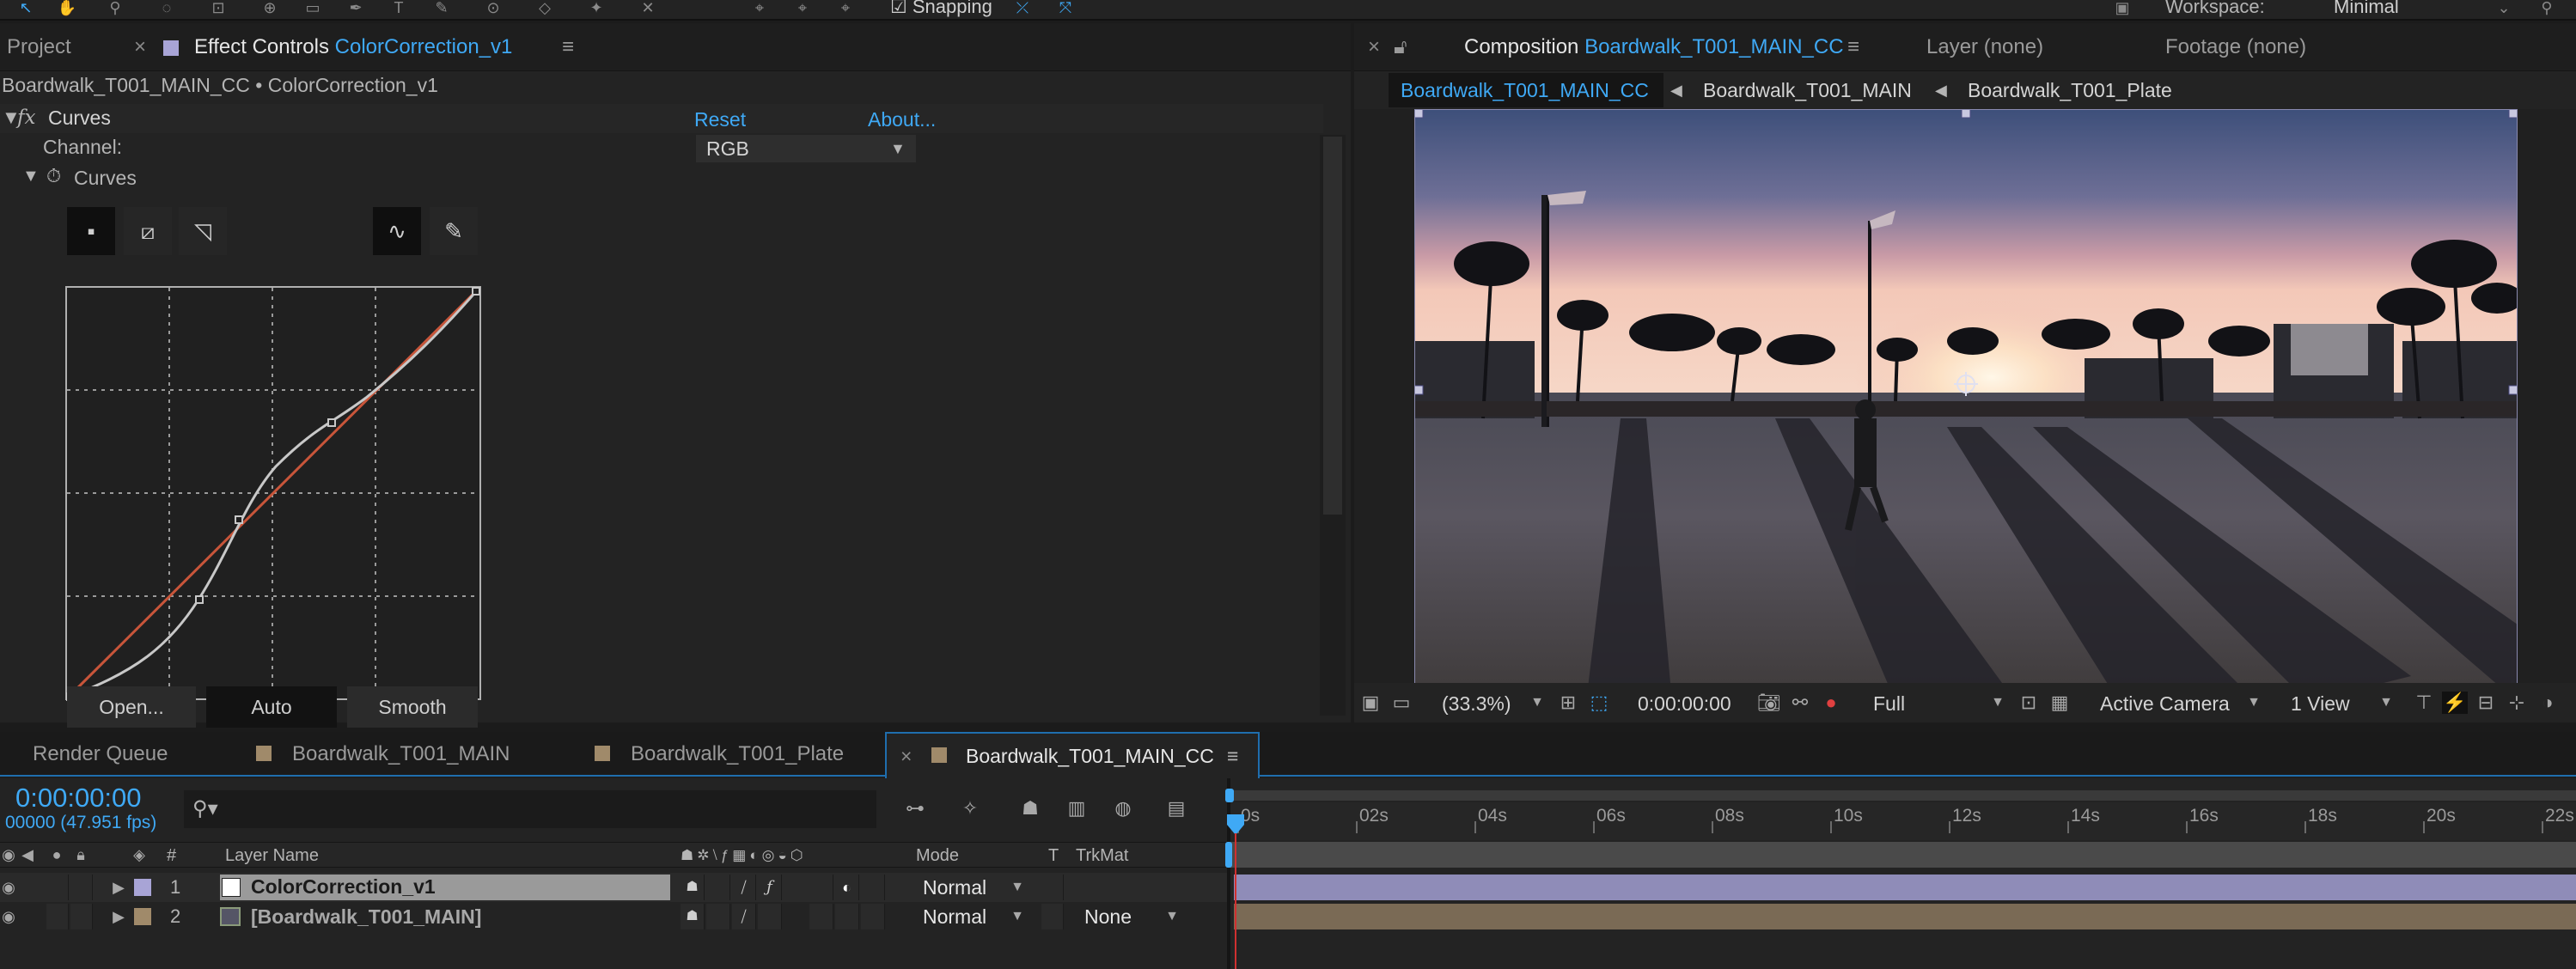 Image resolution: width=2576 pixels, height=969 pixels. I want to click on eraser-tool-icon: ◇, so click(545, 8).